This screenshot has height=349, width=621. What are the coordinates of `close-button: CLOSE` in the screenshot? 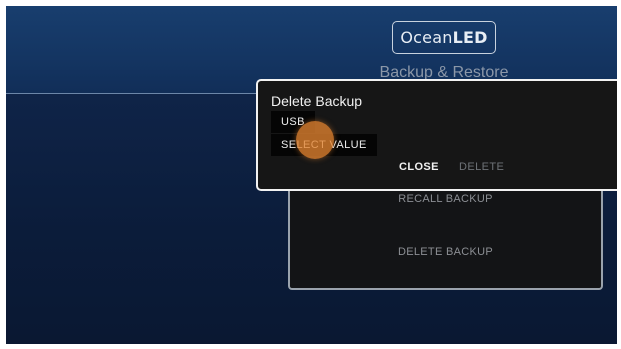 It's located at (419, 167).